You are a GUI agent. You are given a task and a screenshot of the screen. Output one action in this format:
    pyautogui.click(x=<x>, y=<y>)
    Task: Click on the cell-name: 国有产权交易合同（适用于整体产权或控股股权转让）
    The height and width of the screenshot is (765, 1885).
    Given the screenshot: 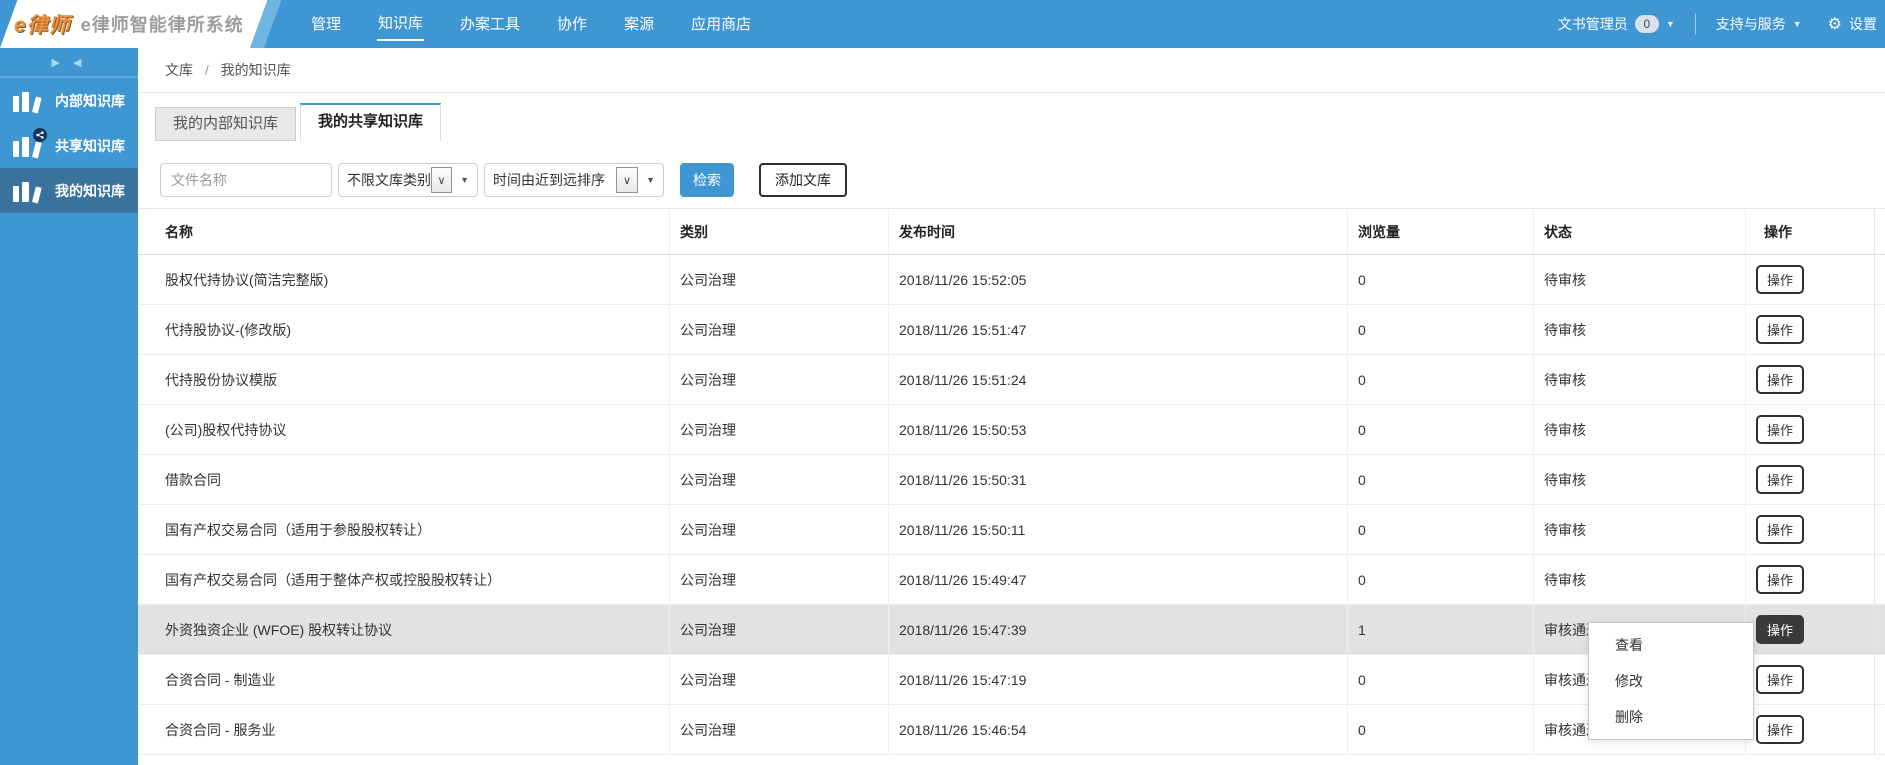 What is the action you would take?
    pyautogui.click(x=333, y=579)
    